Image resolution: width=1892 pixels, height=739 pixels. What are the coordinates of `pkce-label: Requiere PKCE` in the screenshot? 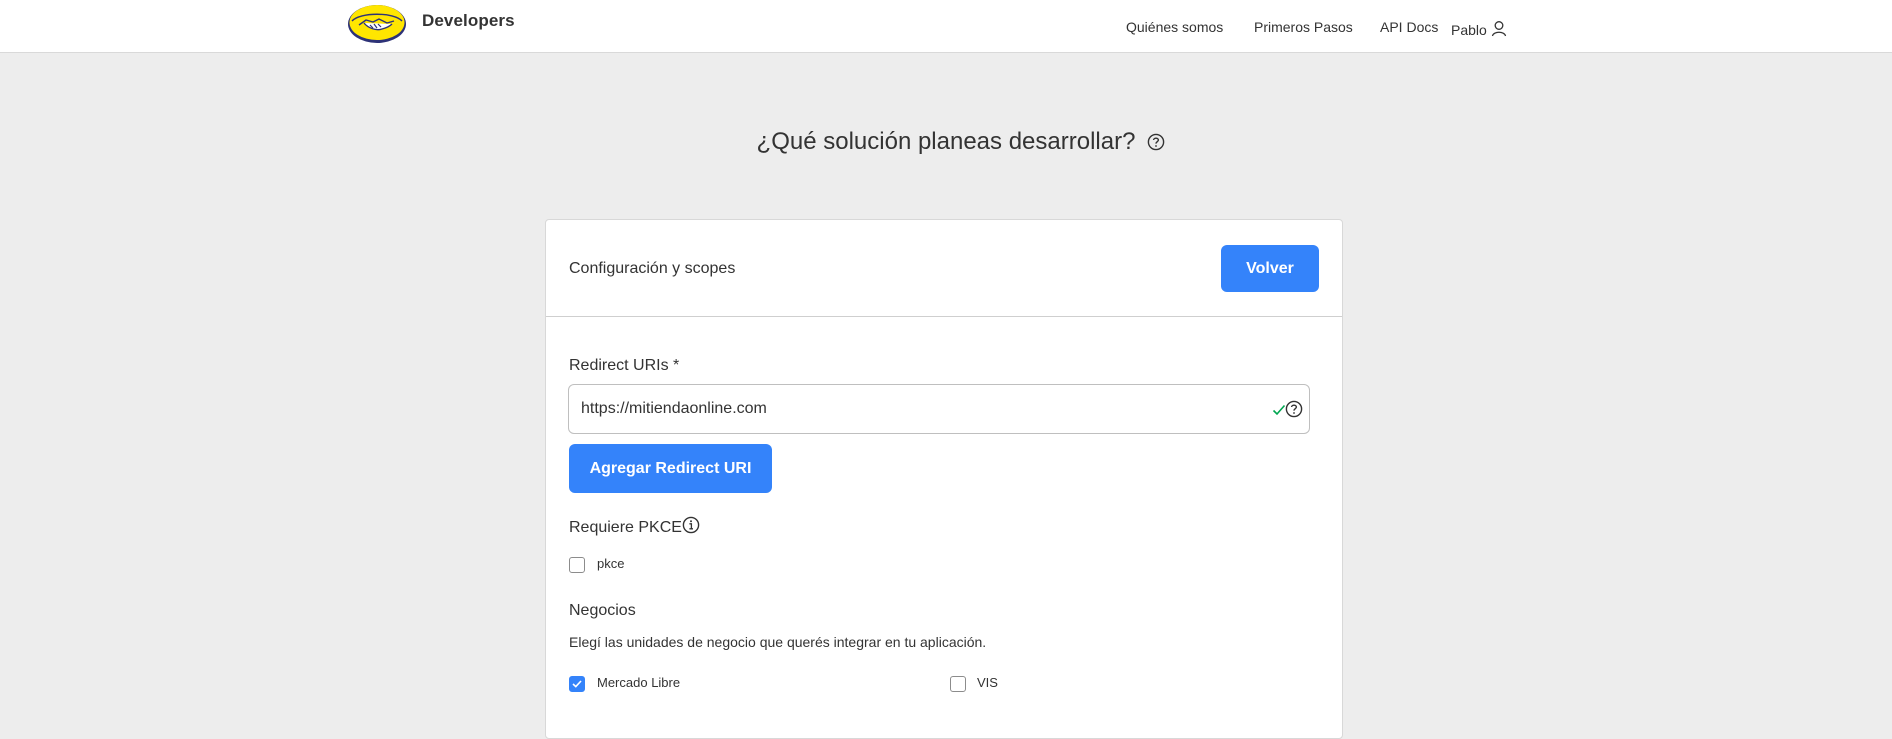 It's located at (625, 527).